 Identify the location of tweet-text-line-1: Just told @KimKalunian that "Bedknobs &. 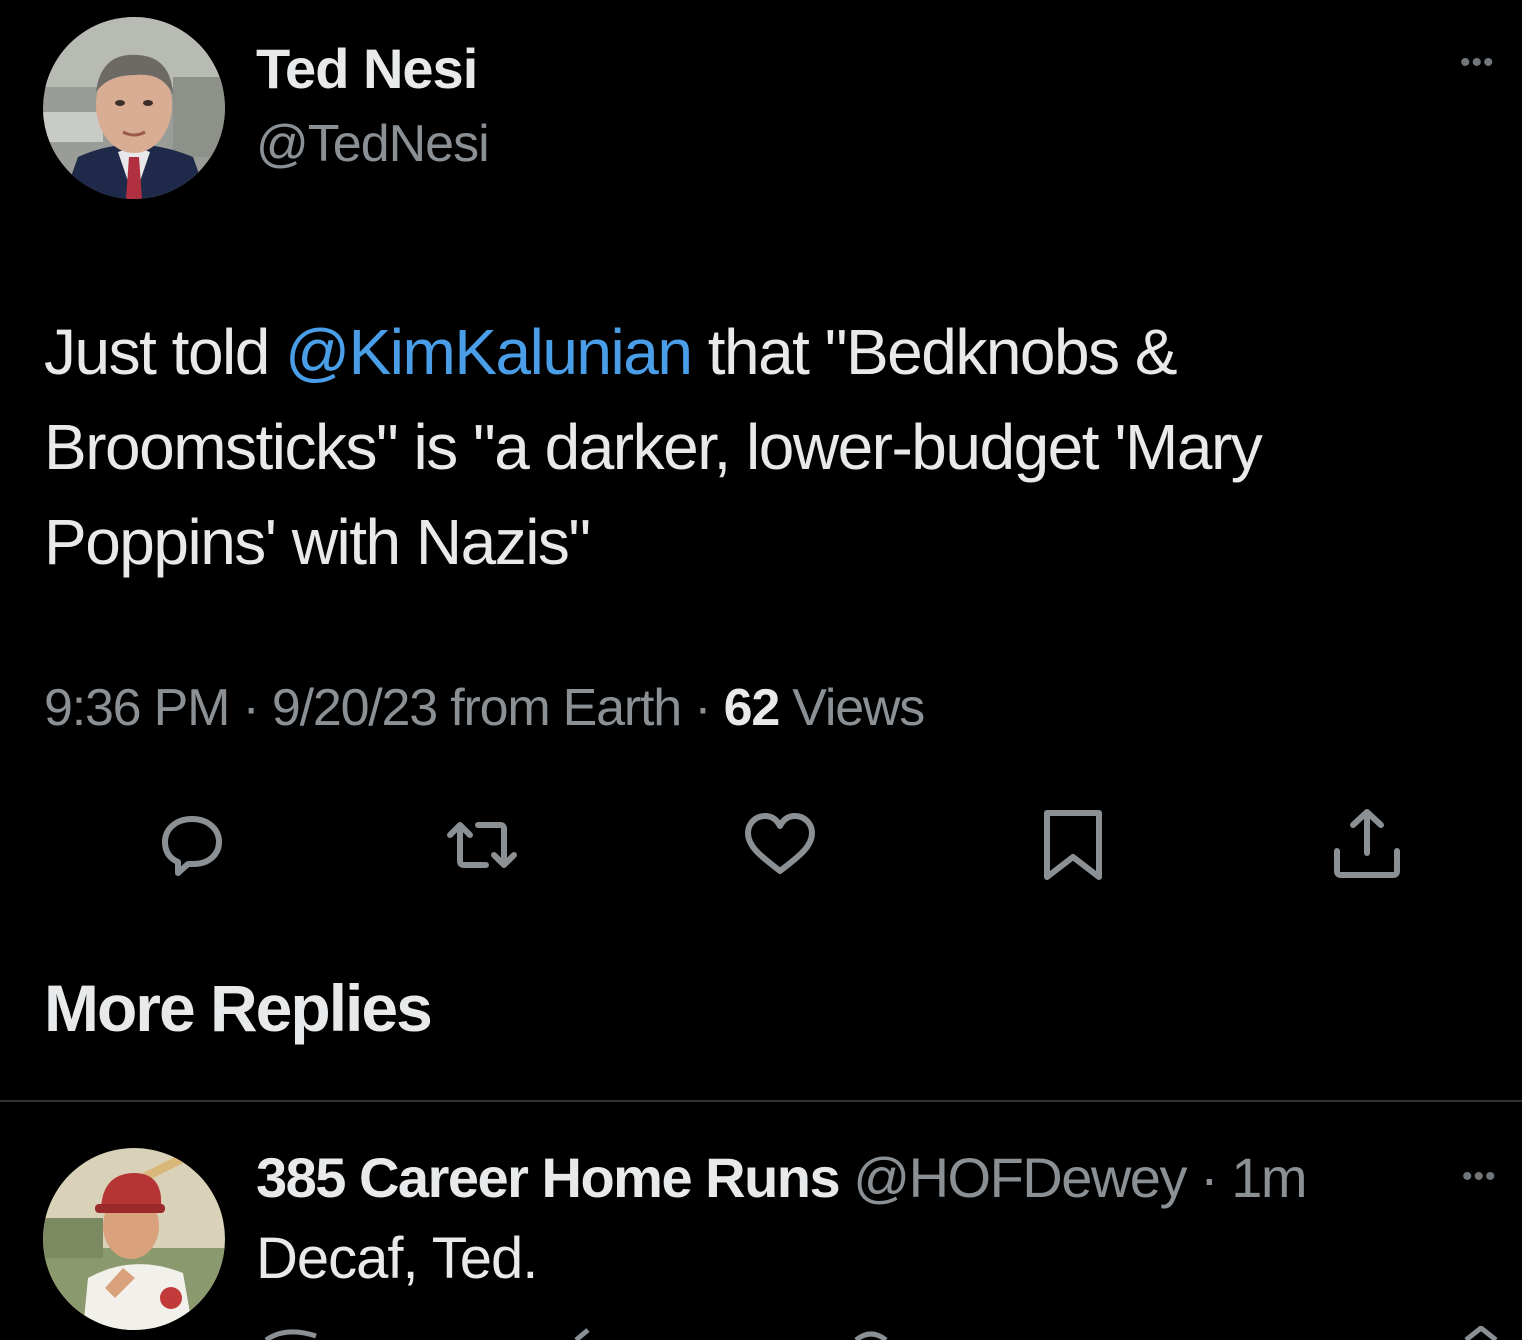
(764, 352).